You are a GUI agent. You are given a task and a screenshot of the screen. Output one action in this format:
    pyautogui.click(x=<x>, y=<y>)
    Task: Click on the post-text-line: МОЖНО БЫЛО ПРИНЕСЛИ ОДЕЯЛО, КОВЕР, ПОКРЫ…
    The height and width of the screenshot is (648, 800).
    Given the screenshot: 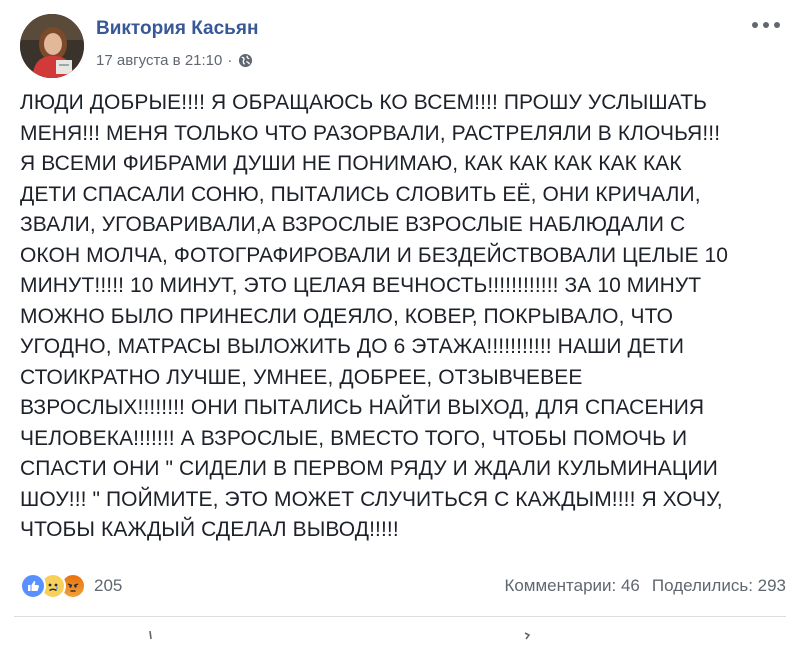 What is the action you would take?
    pyautogui.click(x=346, y=316)
    